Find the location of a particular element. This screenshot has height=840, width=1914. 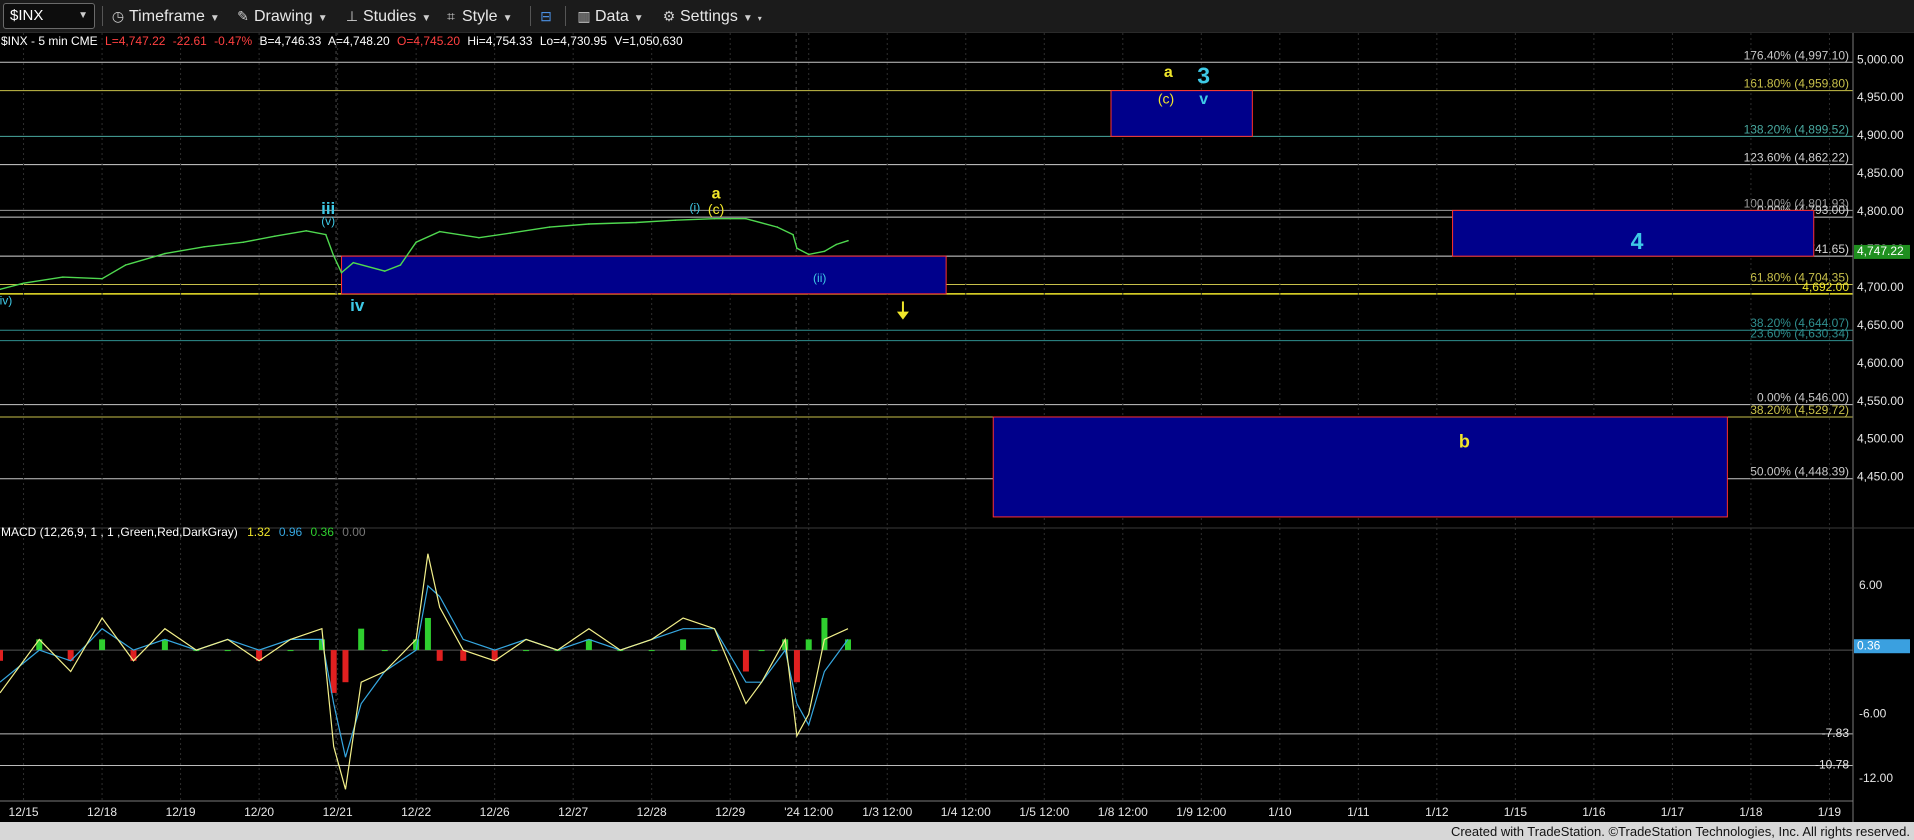

wave-label: iv is located at coordinates (357, 305).